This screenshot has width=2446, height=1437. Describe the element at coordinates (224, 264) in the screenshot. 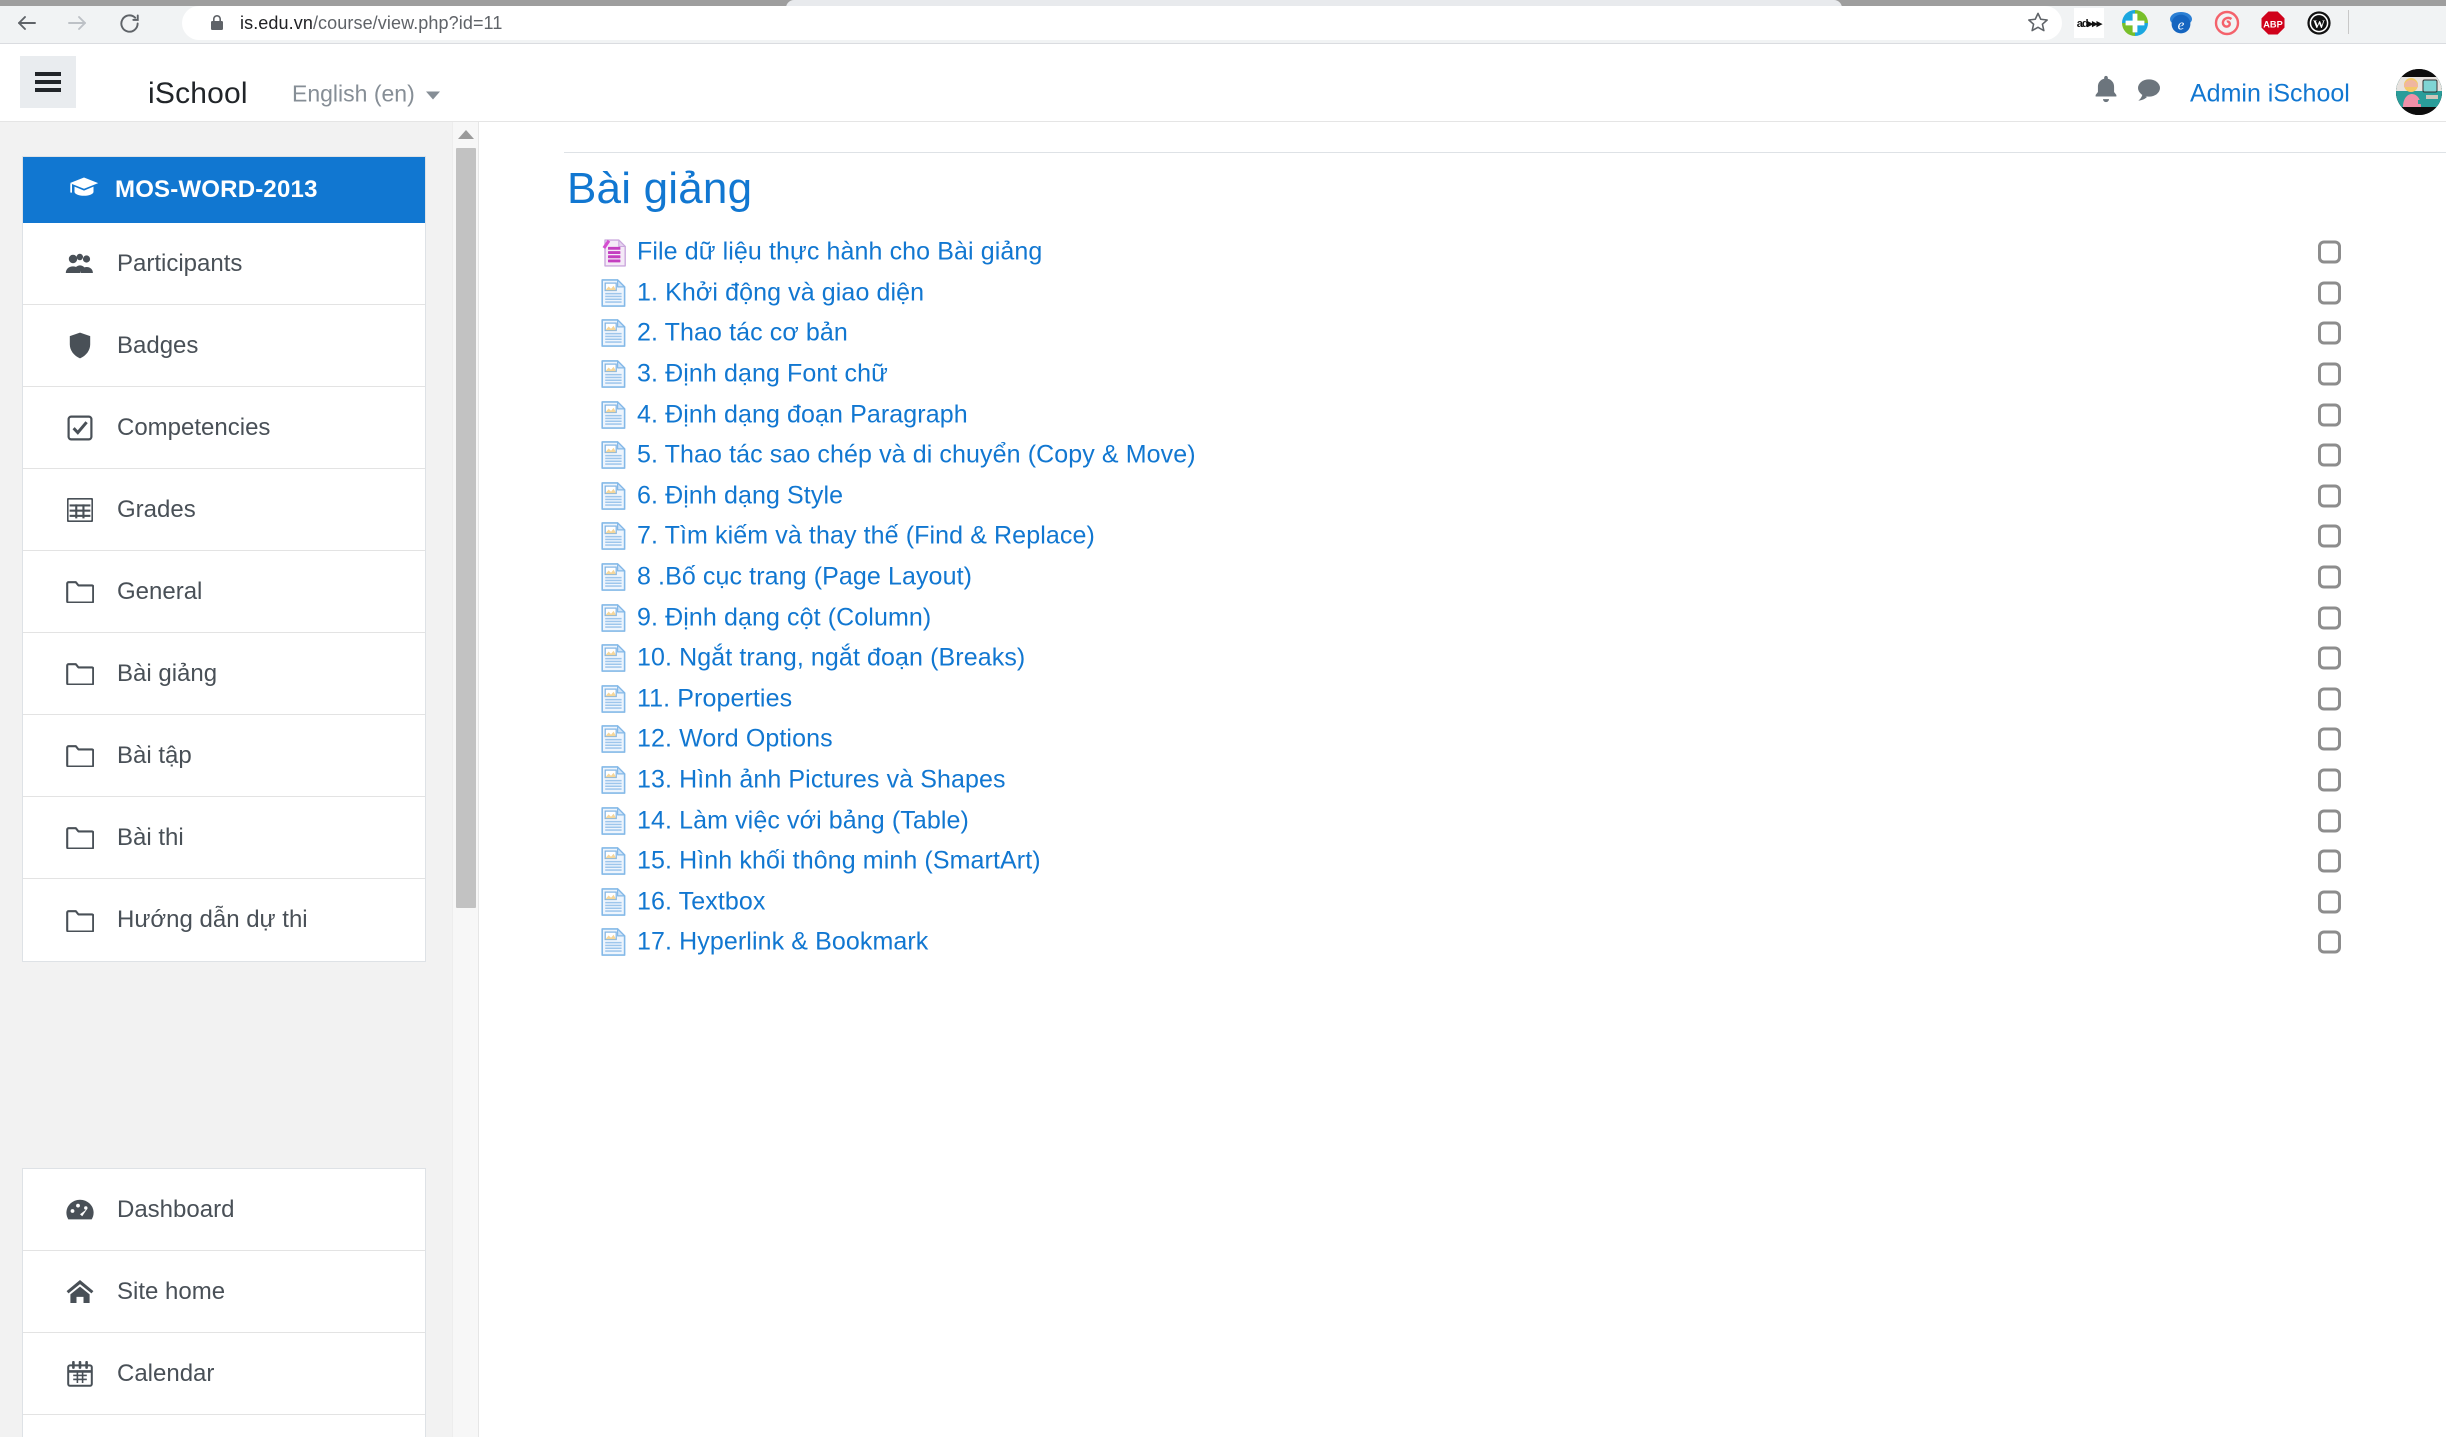

I see `sidebar-item-participants: Participants` at that location.